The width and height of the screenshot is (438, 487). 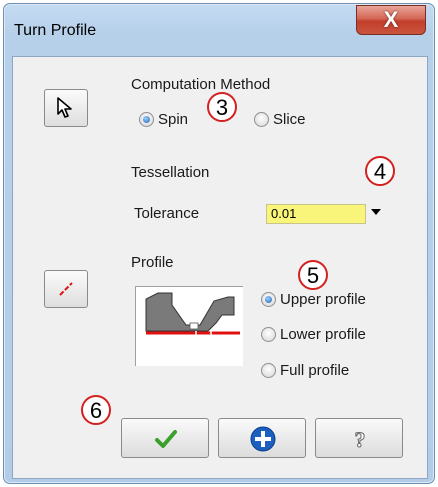 What do you see at coordinates (192, 313) in the screenshot?
I see `profile-preview-drawing` at bounding box center [192, 313].